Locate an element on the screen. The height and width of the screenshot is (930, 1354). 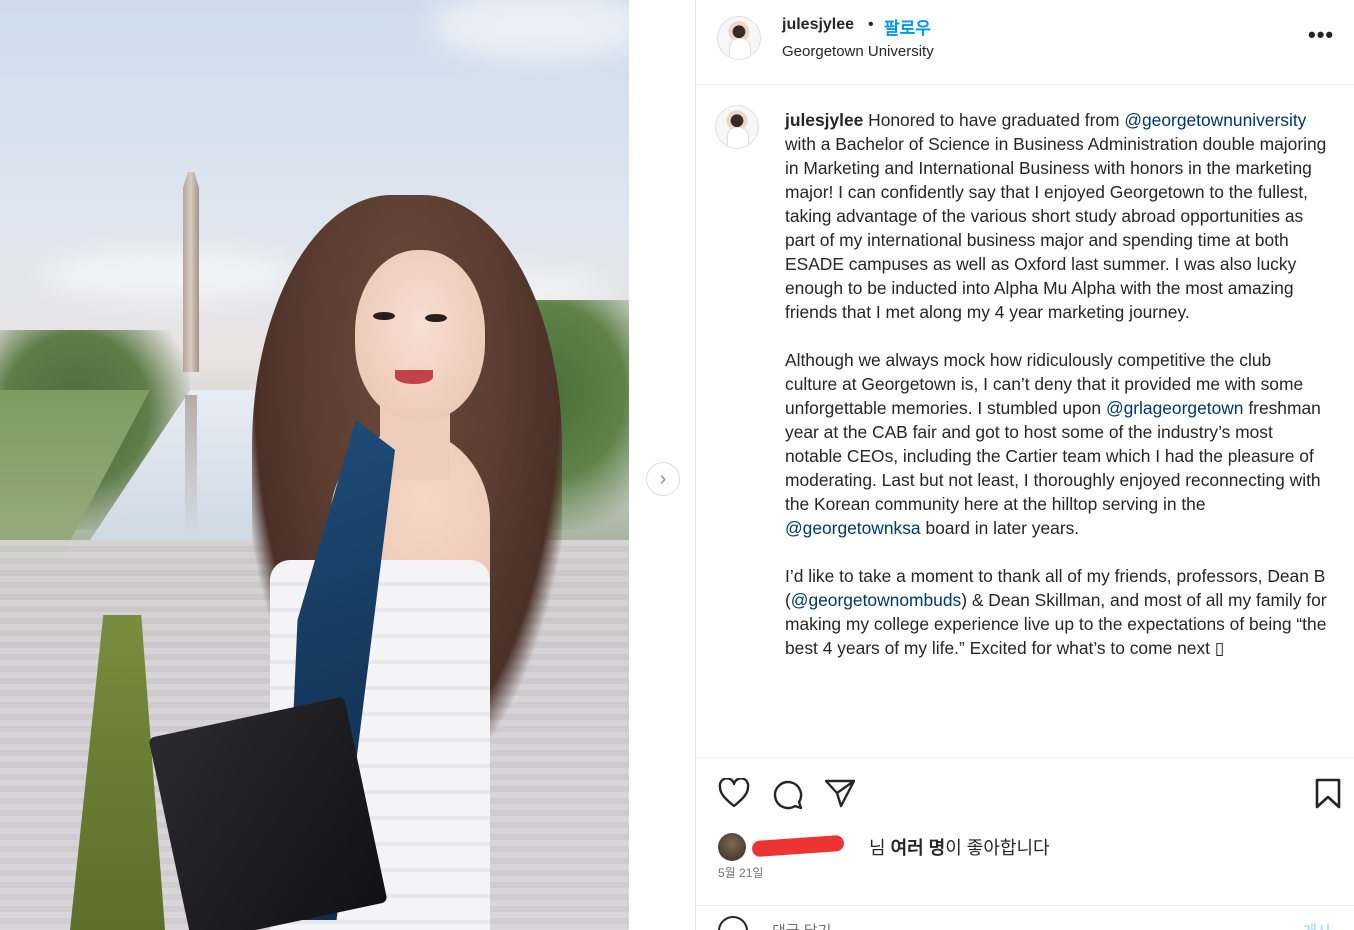
caption-p1-text: Honored to have graduated from is located at coordinates (996, 120).